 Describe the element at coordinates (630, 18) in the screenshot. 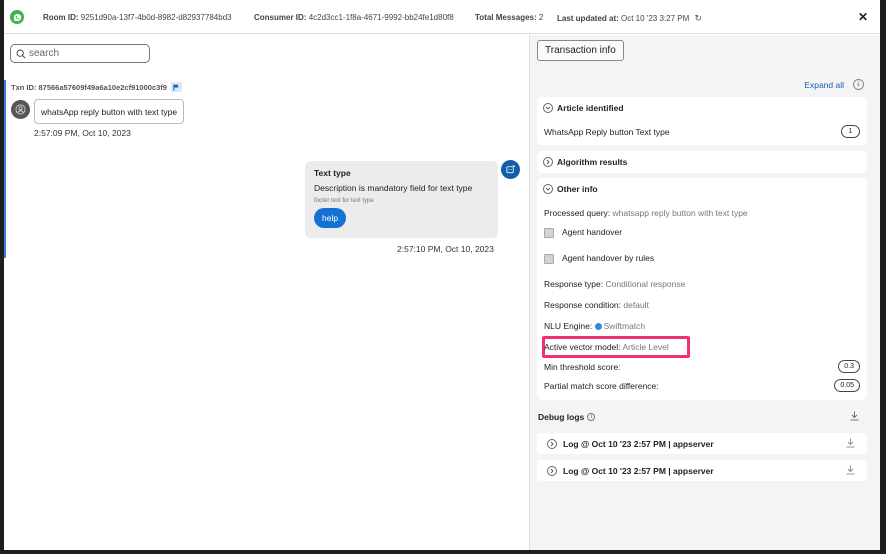

I see `last-updated: Last updated at: Oct 10 '23 3:27 PM ↻` at that location.